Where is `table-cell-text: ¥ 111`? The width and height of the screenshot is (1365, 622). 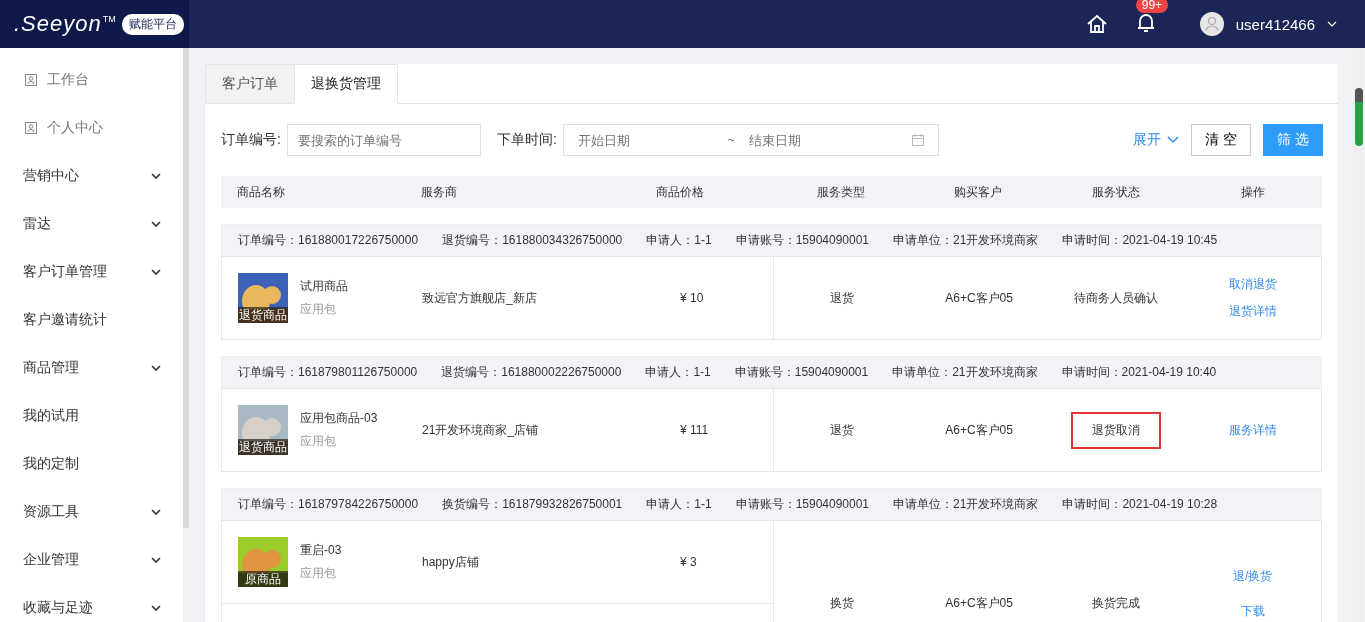
table-cell-text: ¥ 111 is located at coordinates (694, 430).